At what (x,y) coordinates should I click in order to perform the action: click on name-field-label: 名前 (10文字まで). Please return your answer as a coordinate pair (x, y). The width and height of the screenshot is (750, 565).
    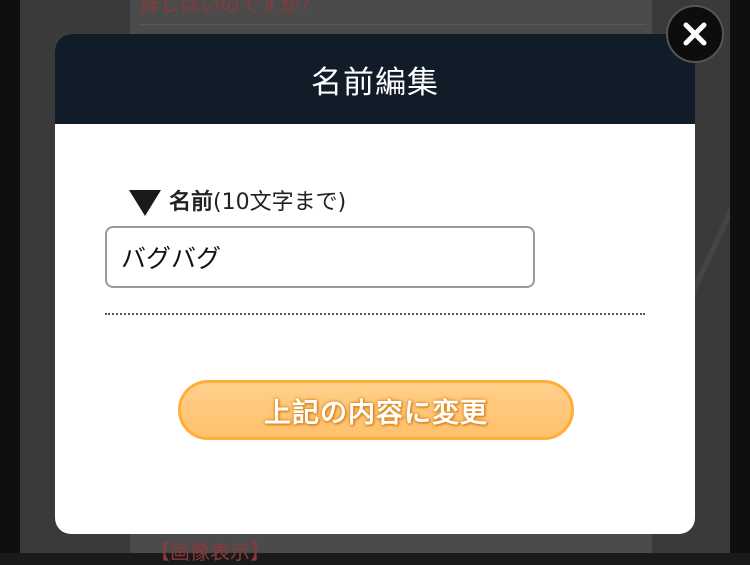
    Looking at the image, I should click on (237, 200).